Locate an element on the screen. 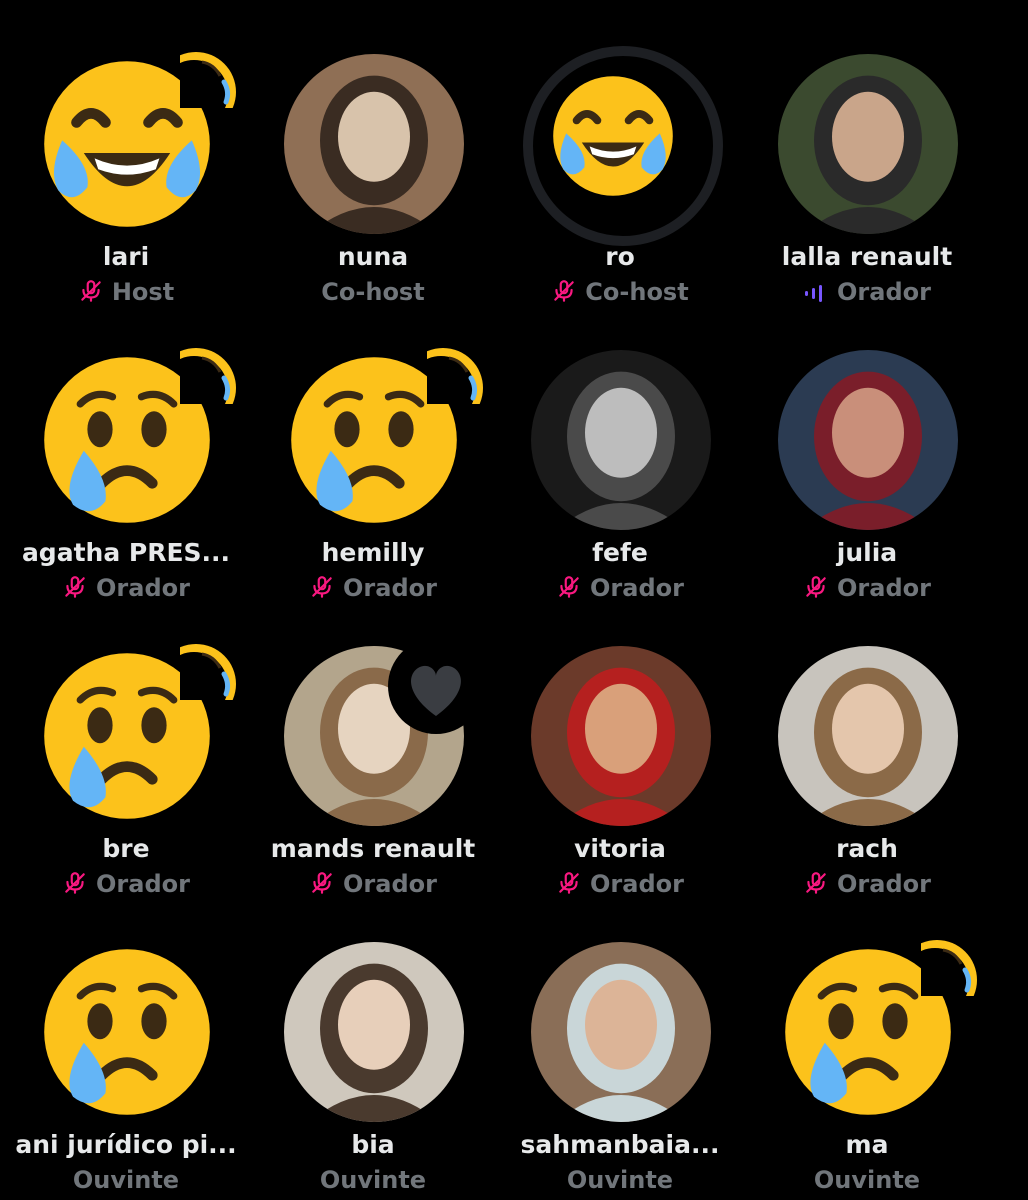 The width and height of the screenshot is (1028, 1200). participant-card: vitoria Orador is located at coordinates (620, 745).